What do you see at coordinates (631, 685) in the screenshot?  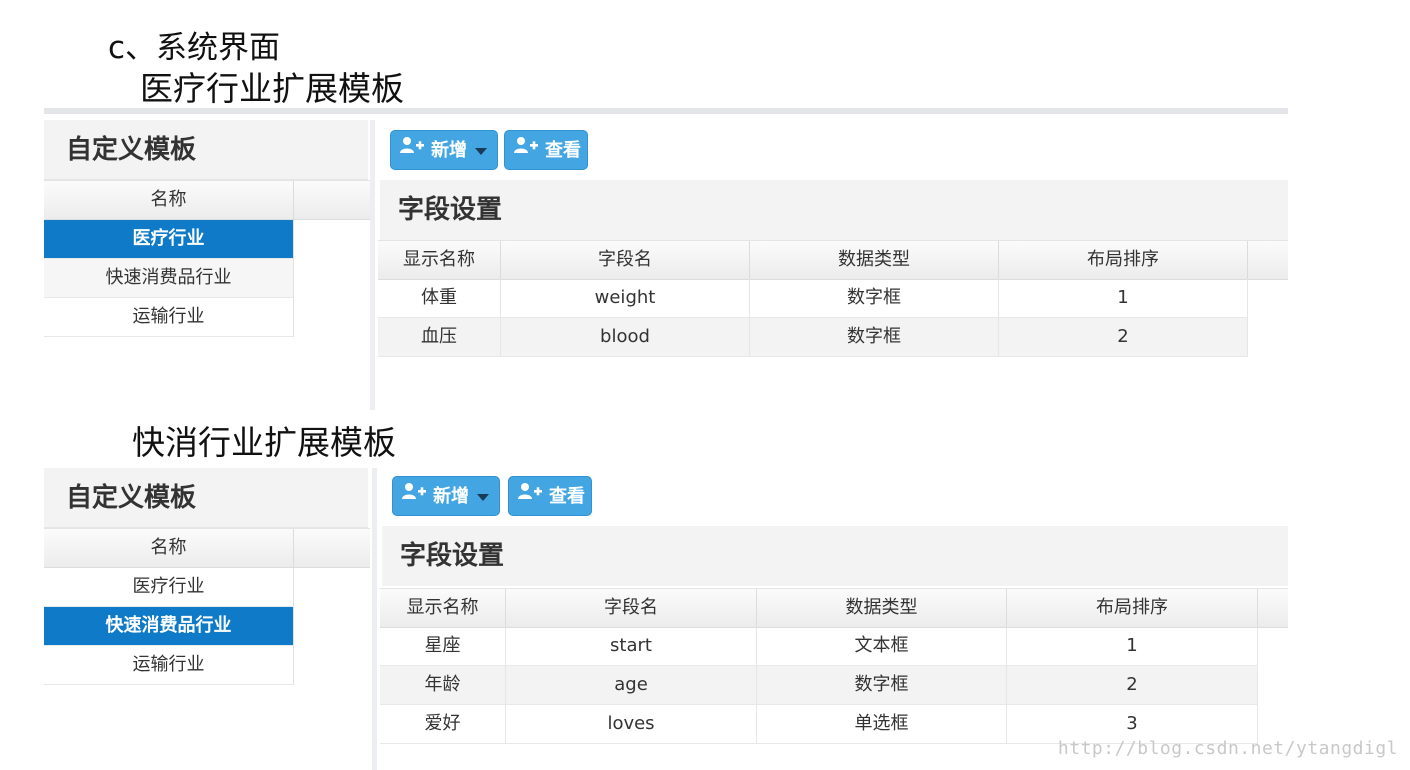 I see `cell-field-name: age` at bounding box center [631, 685].